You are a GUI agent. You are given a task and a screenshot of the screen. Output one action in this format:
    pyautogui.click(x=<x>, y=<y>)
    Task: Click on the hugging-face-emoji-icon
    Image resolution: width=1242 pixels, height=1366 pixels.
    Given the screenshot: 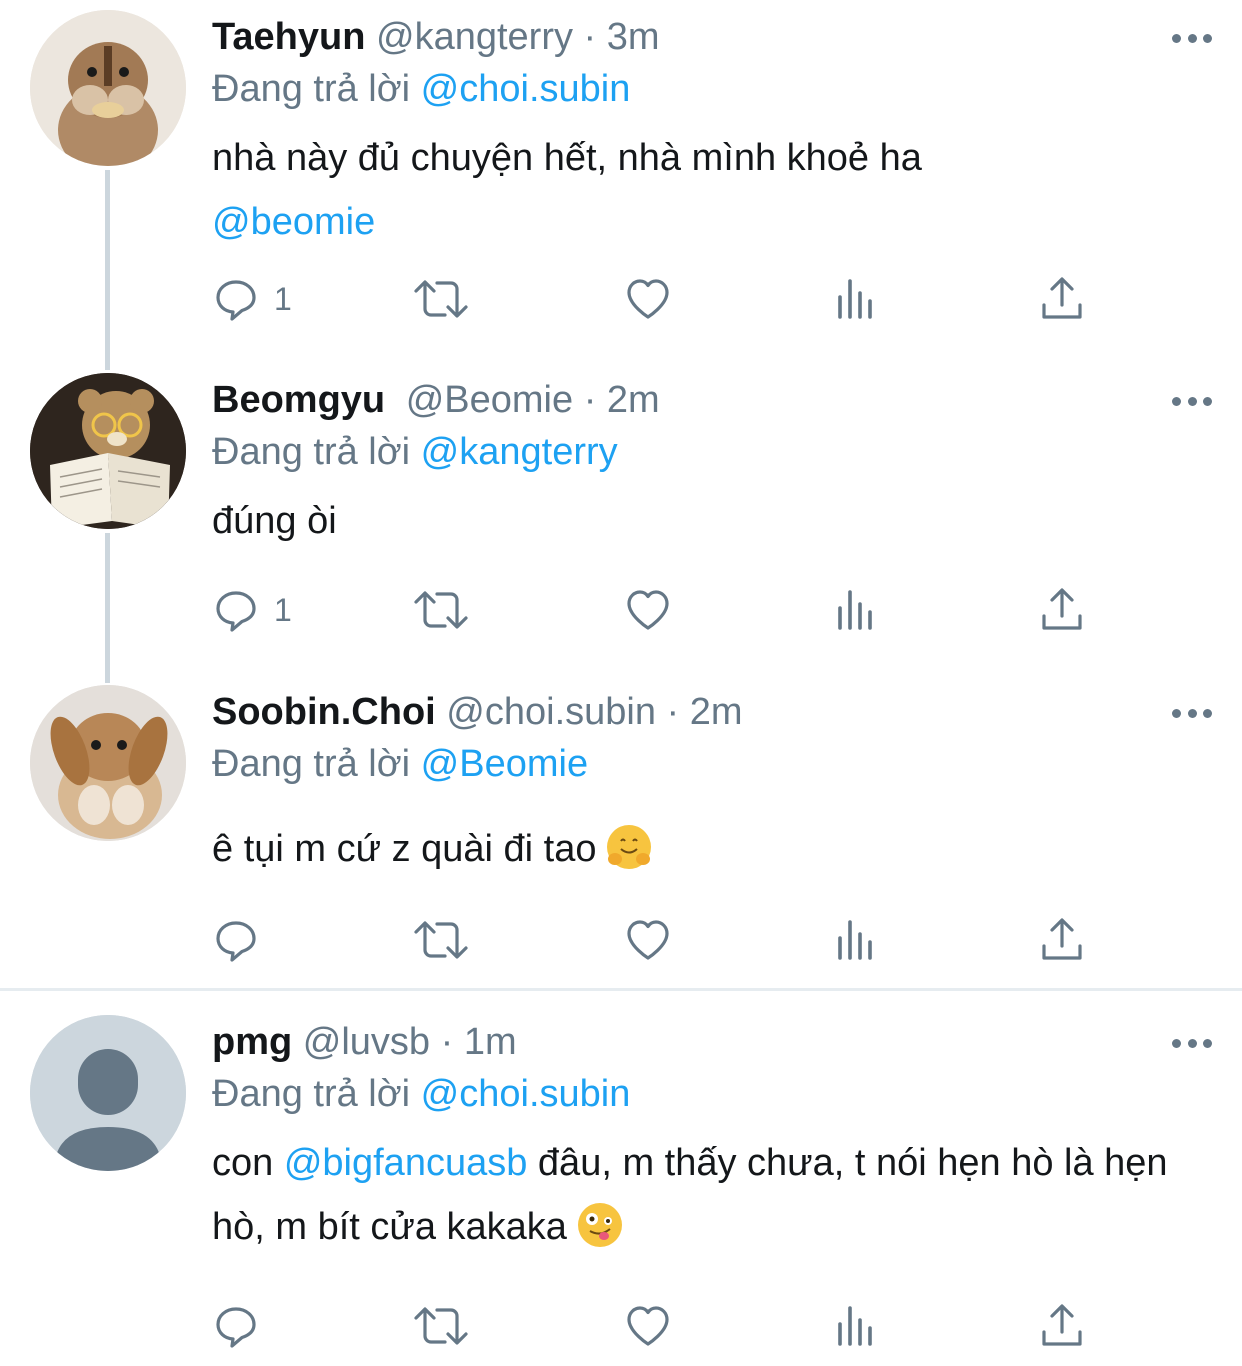 What is the action you would take?
    pyautogui.click(x=629, y=847)
    